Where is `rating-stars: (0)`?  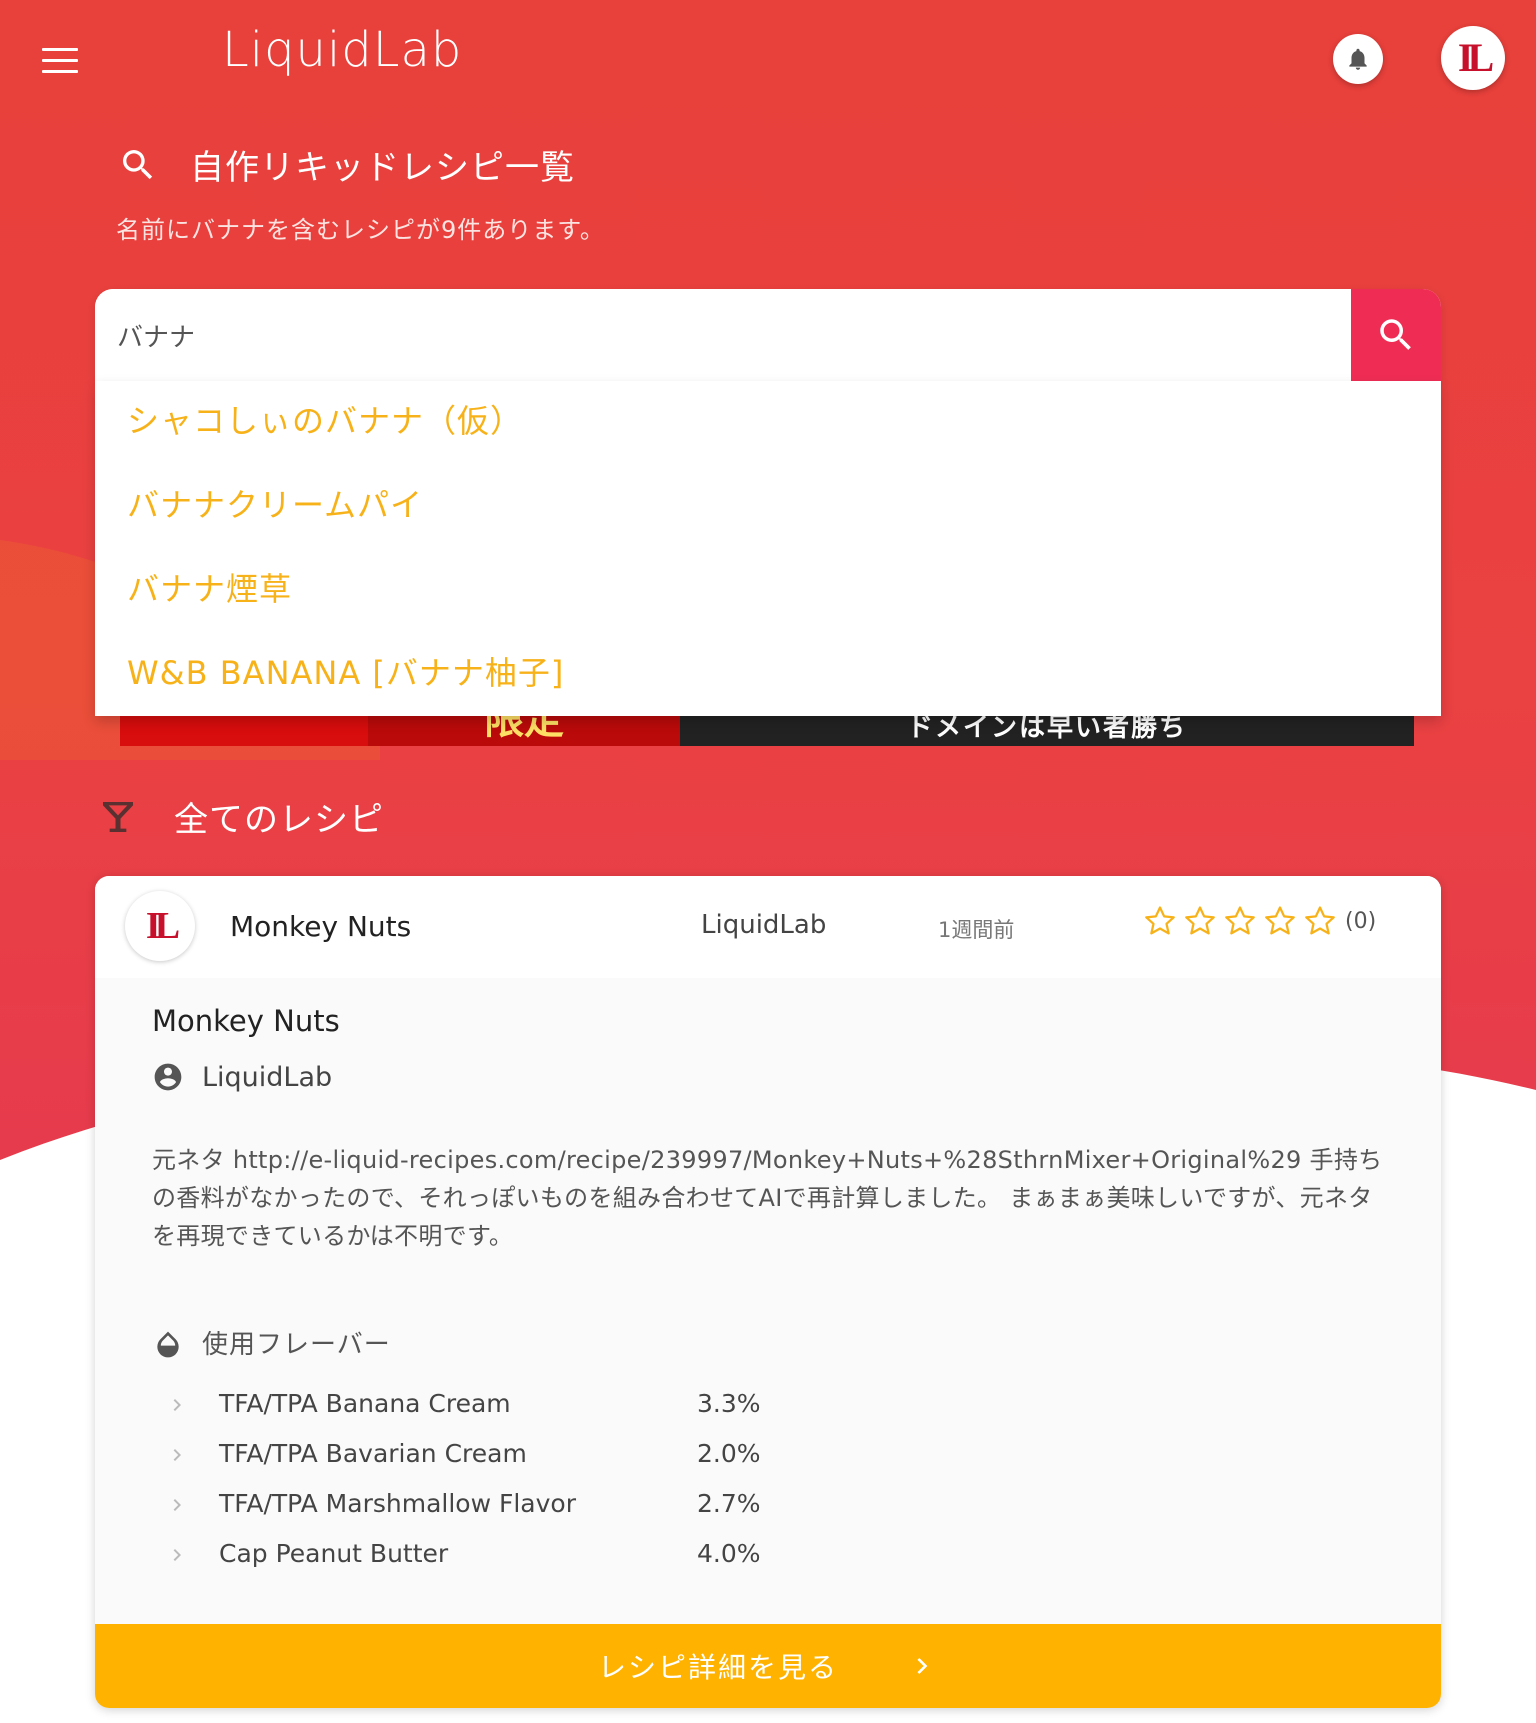 rating-stars: (0) is located at coordinates (1259, 921).